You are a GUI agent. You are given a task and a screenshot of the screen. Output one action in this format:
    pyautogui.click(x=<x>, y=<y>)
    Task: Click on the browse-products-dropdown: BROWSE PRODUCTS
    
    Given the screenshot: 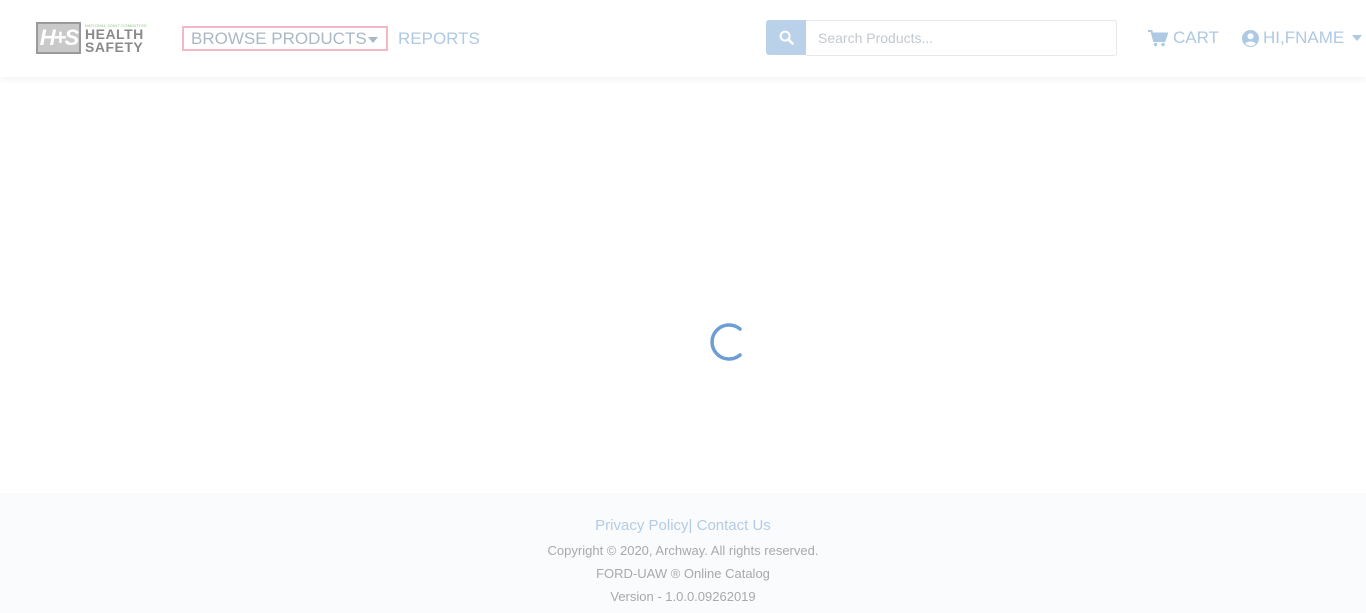 What is the action you would take?
    pyautogui.click(x=285, y=38)
    